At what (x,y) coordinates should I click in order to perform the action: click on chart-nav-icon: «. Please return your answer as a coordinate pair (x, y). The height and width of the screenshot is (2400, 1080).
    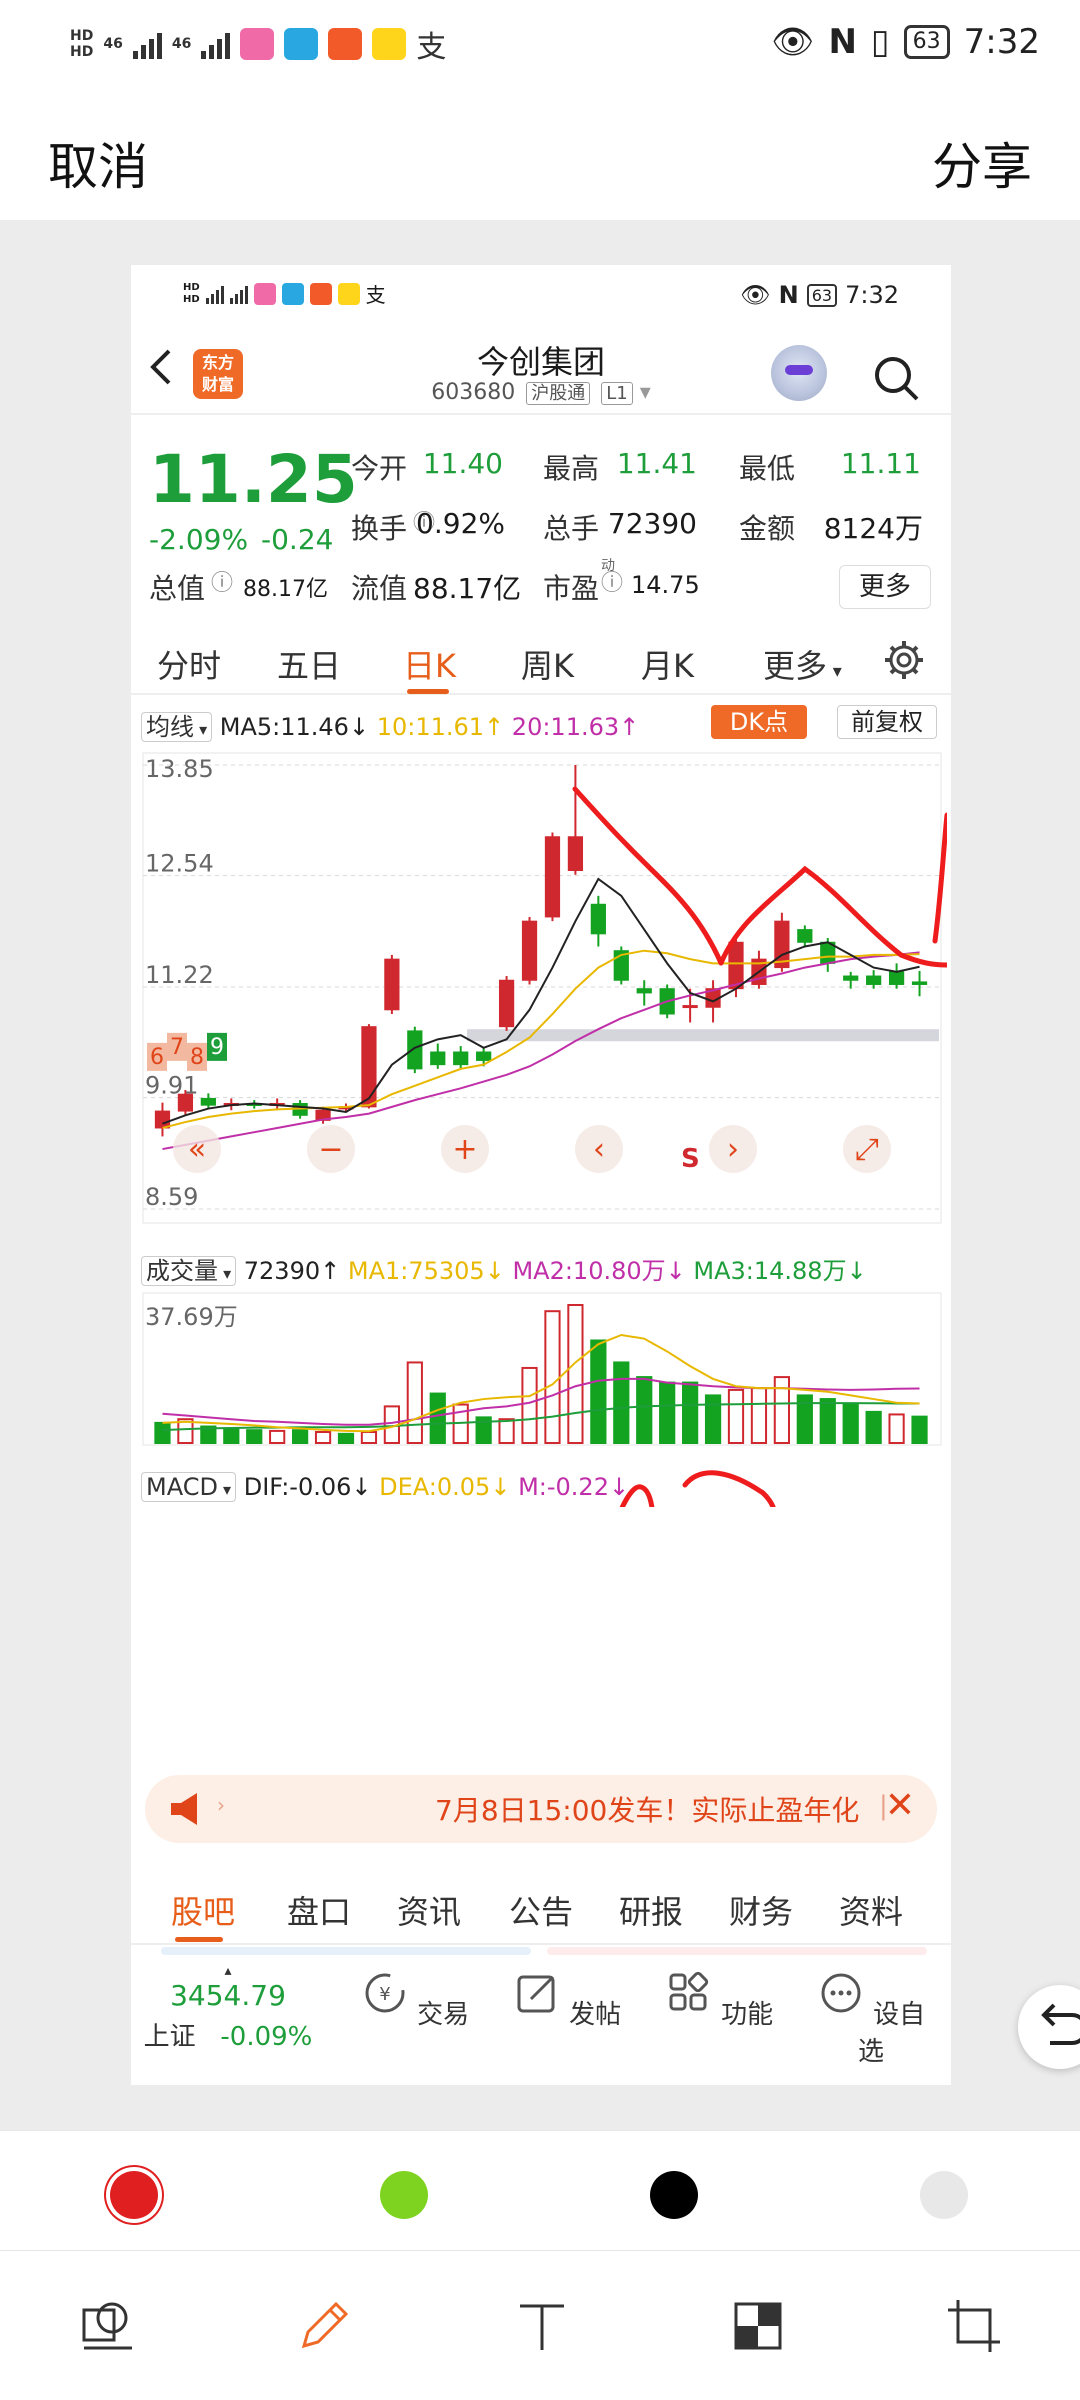
    Looking at the image, I should click on (197, 1149).